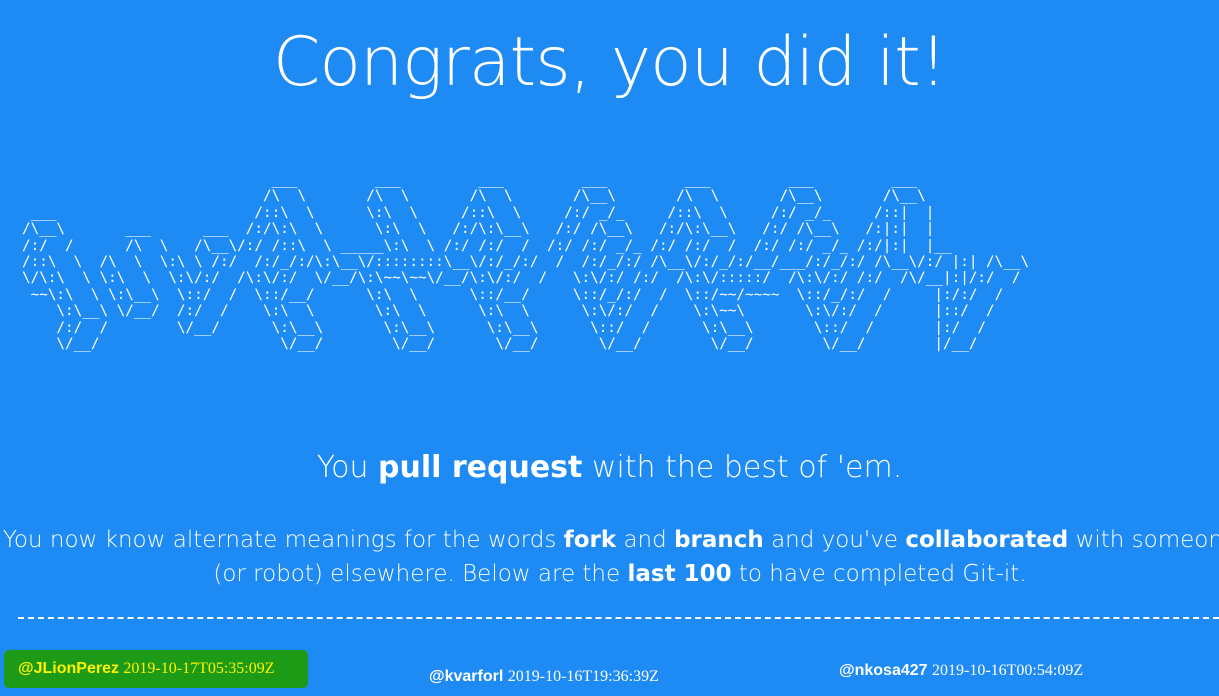 This screenshot has width=1219, height=696. What do you see at coordinates (199, 668) in the screenshot?
I see `completion-timestamp: 2019-10-17T05:35:09Z` at bounding box center [199, 668].